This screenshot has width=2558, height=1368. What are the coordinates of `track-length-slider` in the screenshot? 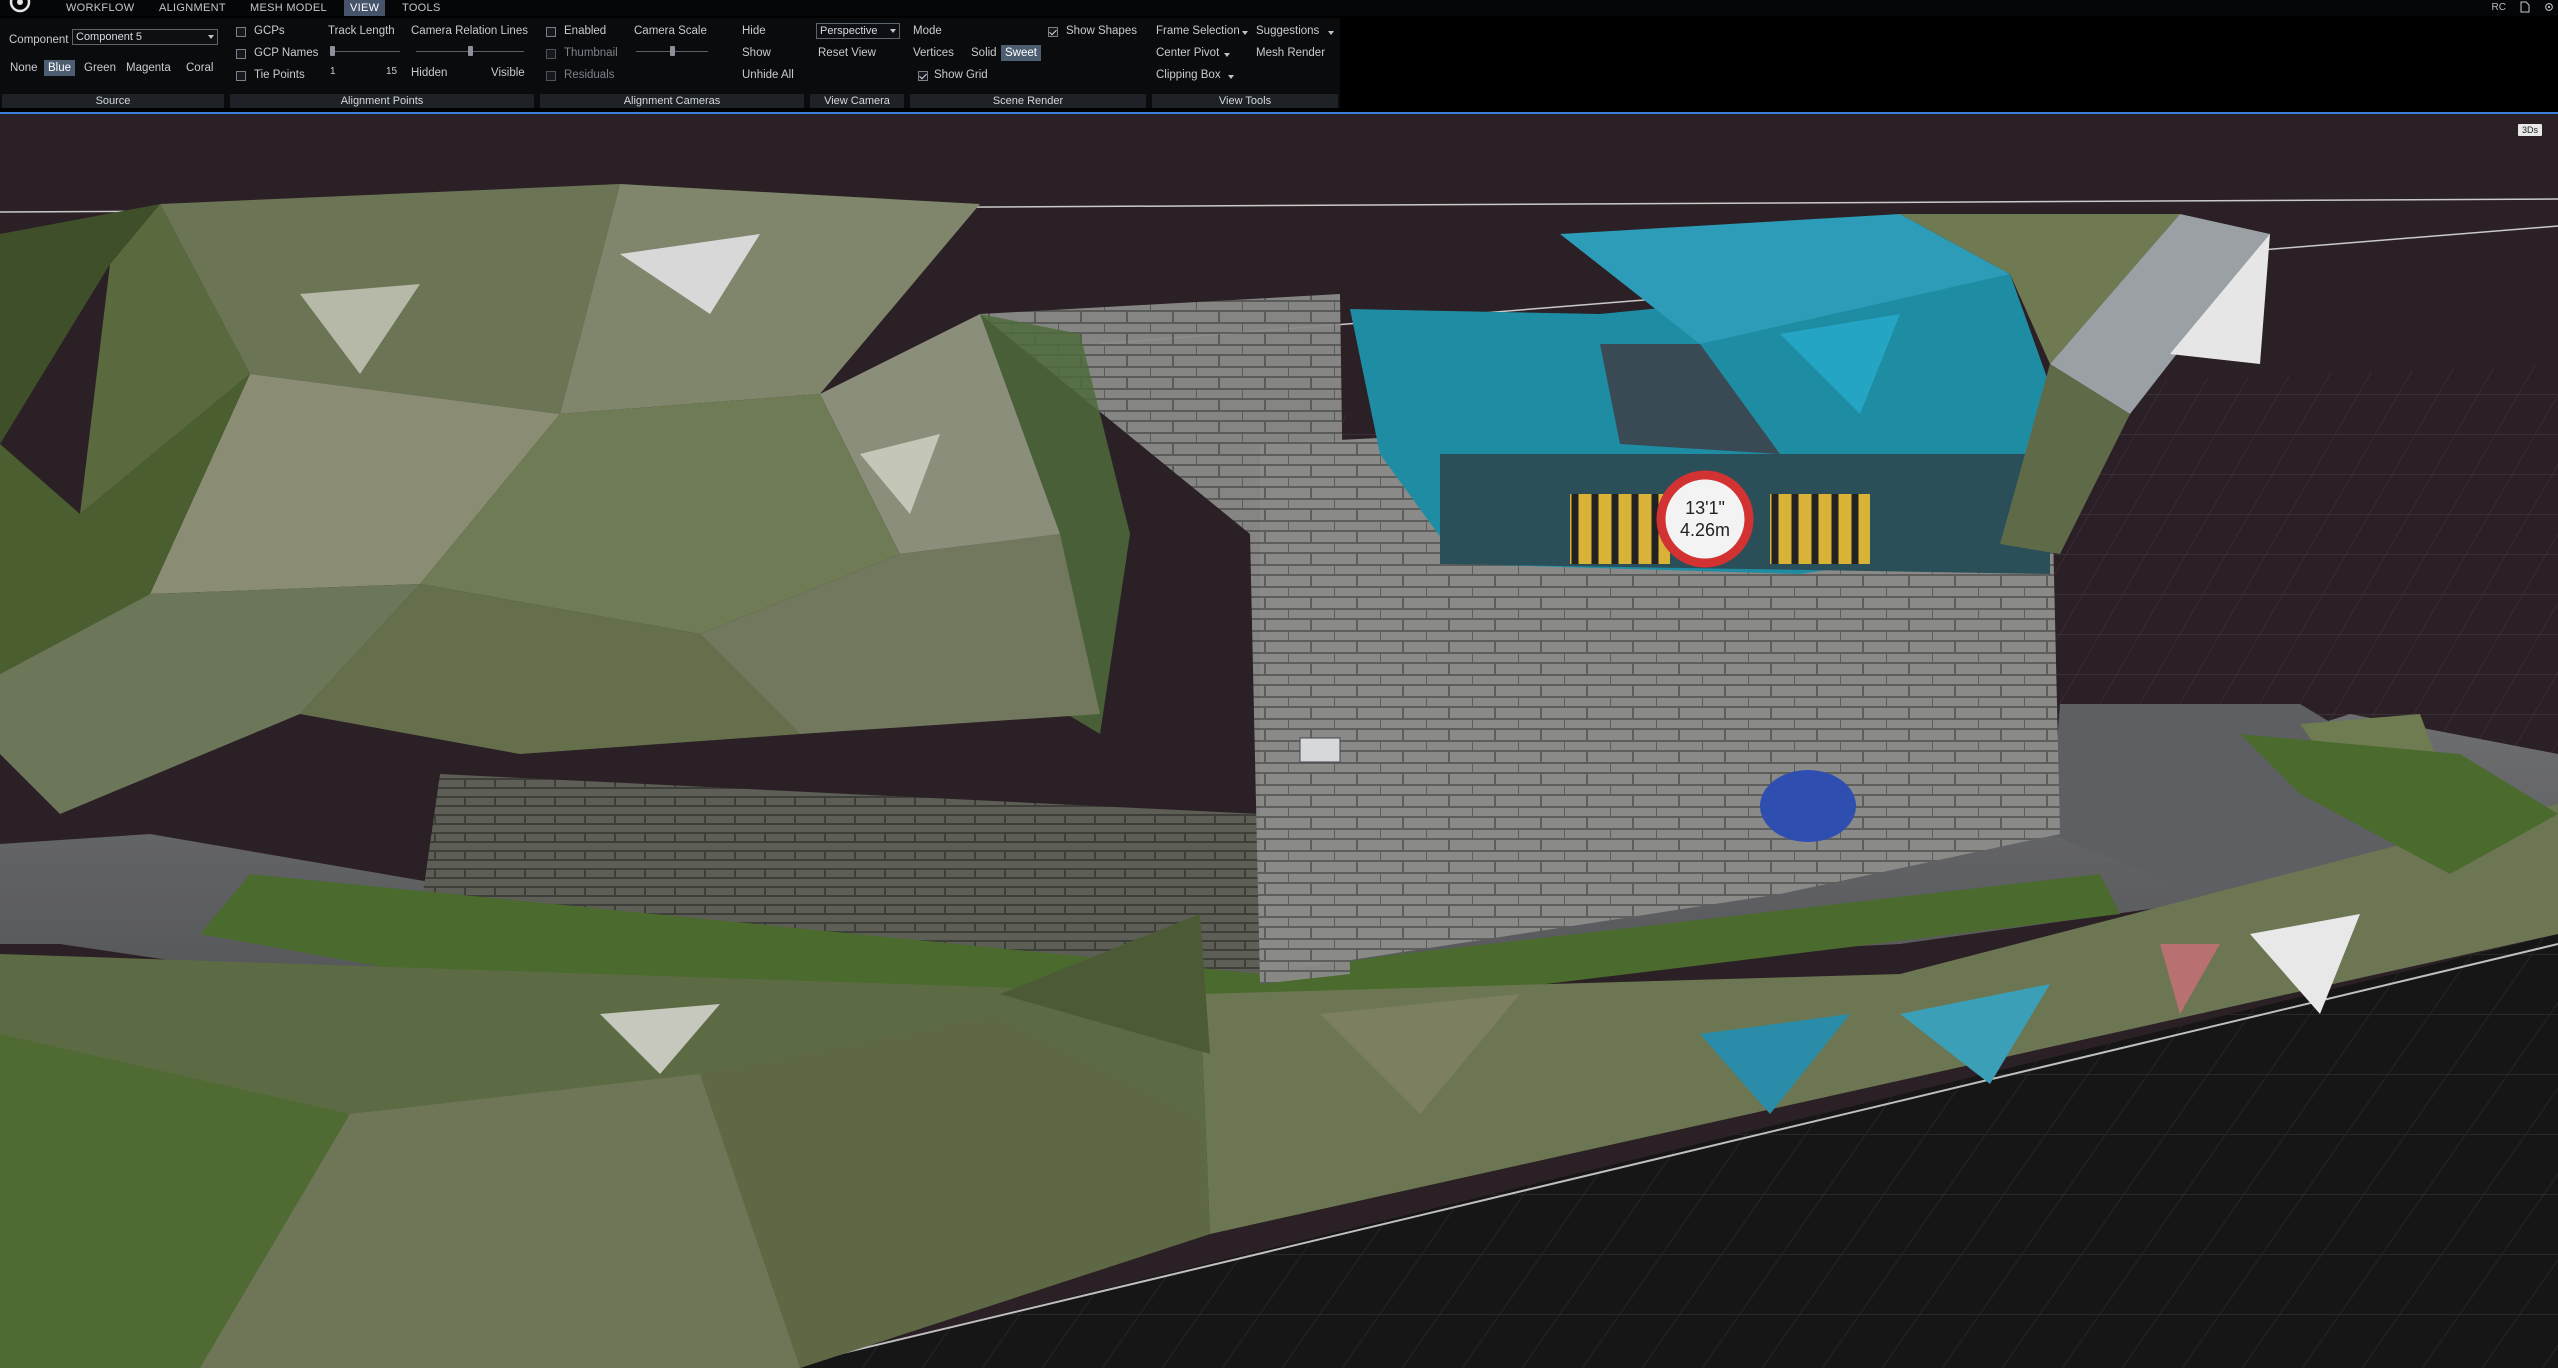 It's located at (365, 51).